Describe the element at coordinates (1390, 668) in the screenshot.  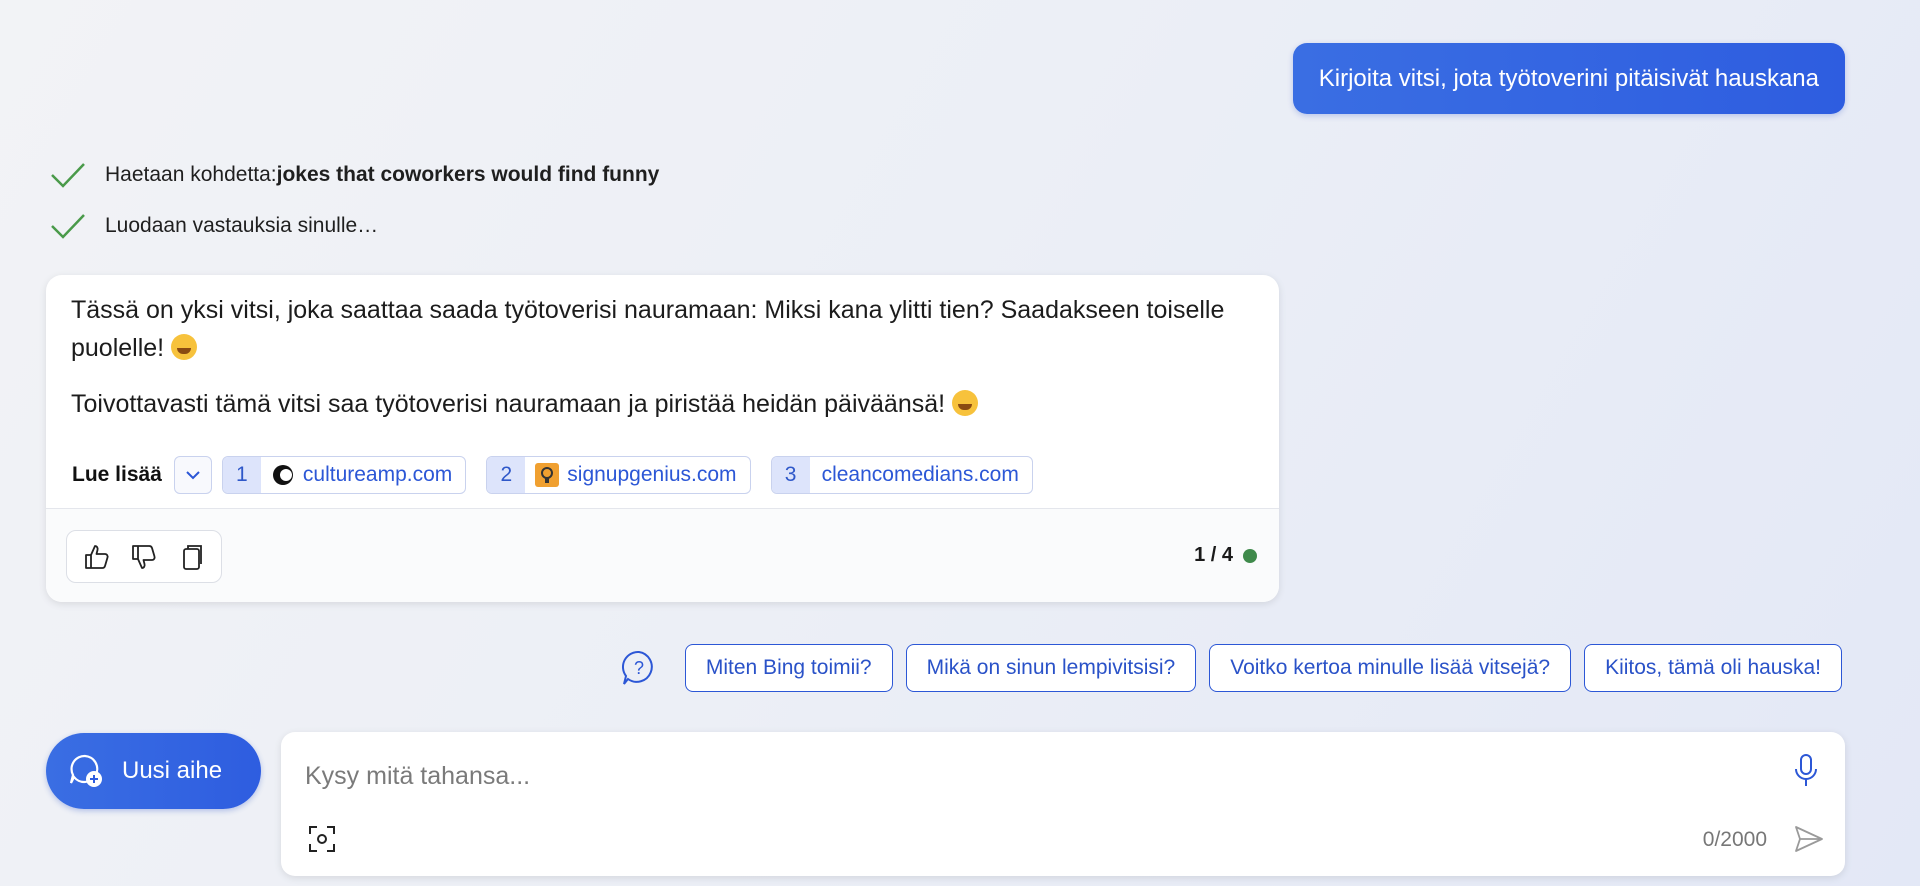
I see `suggestion-chip-3: Voitko kertoa minulle lisää vitsejä?` at that location.